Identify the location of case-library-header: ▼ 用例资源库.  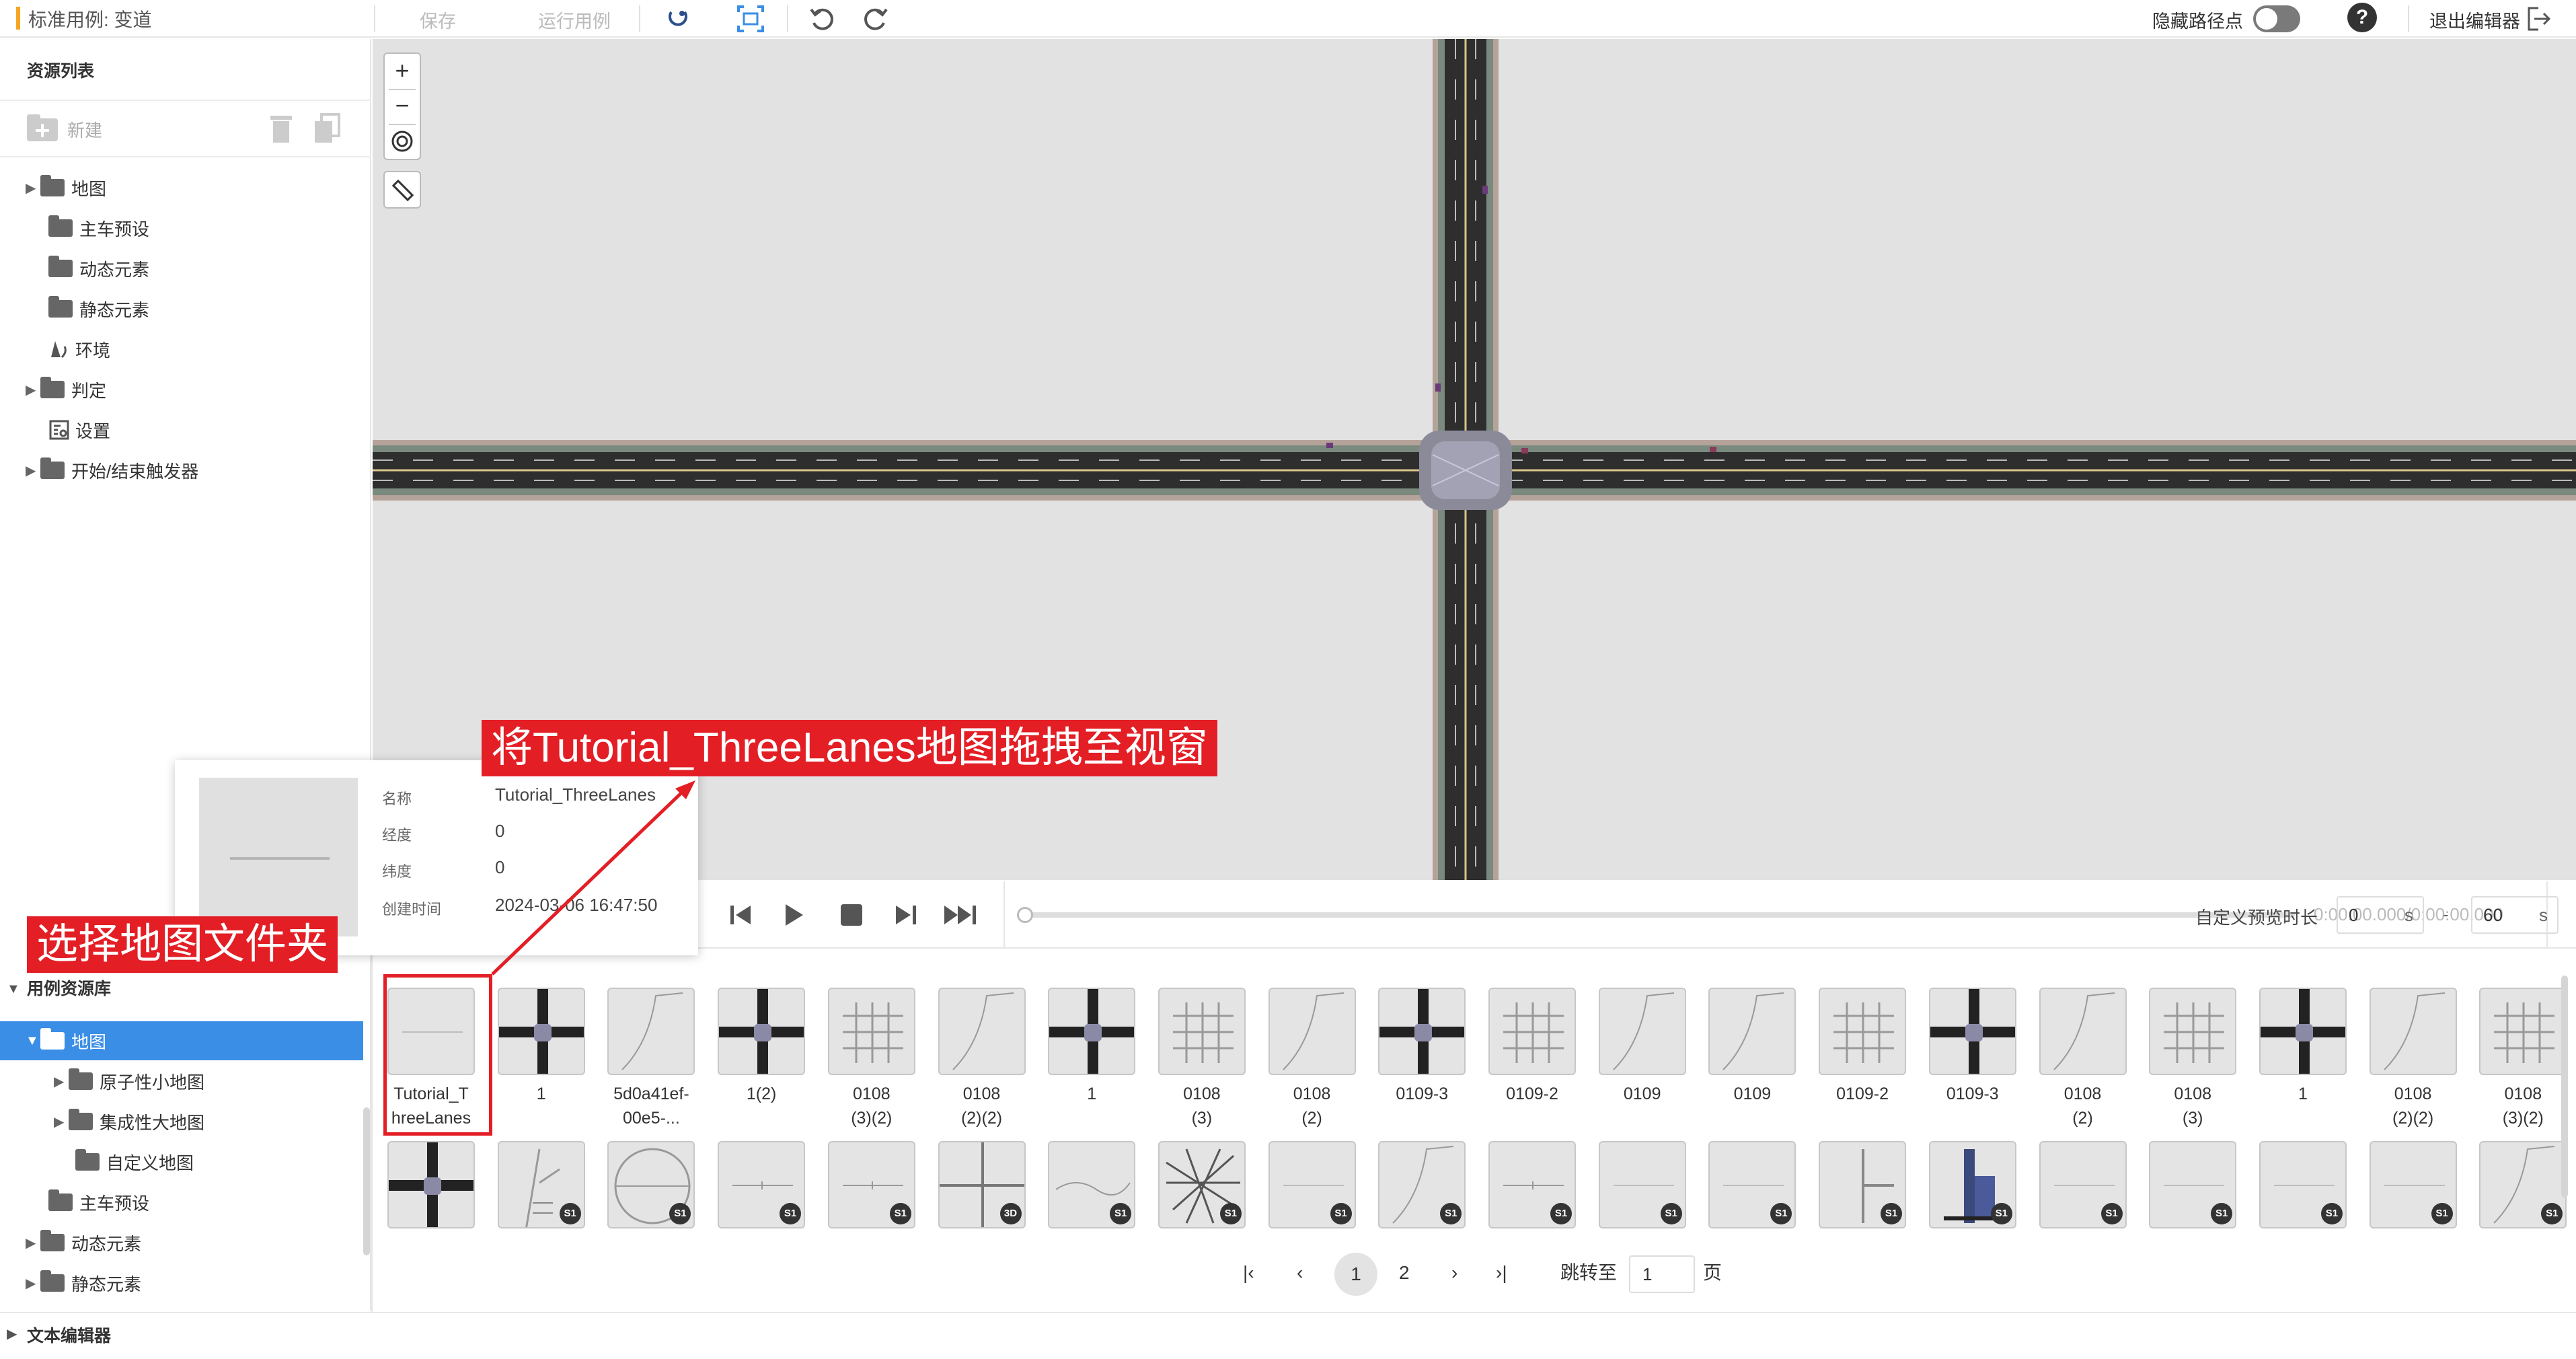
(185, 989).